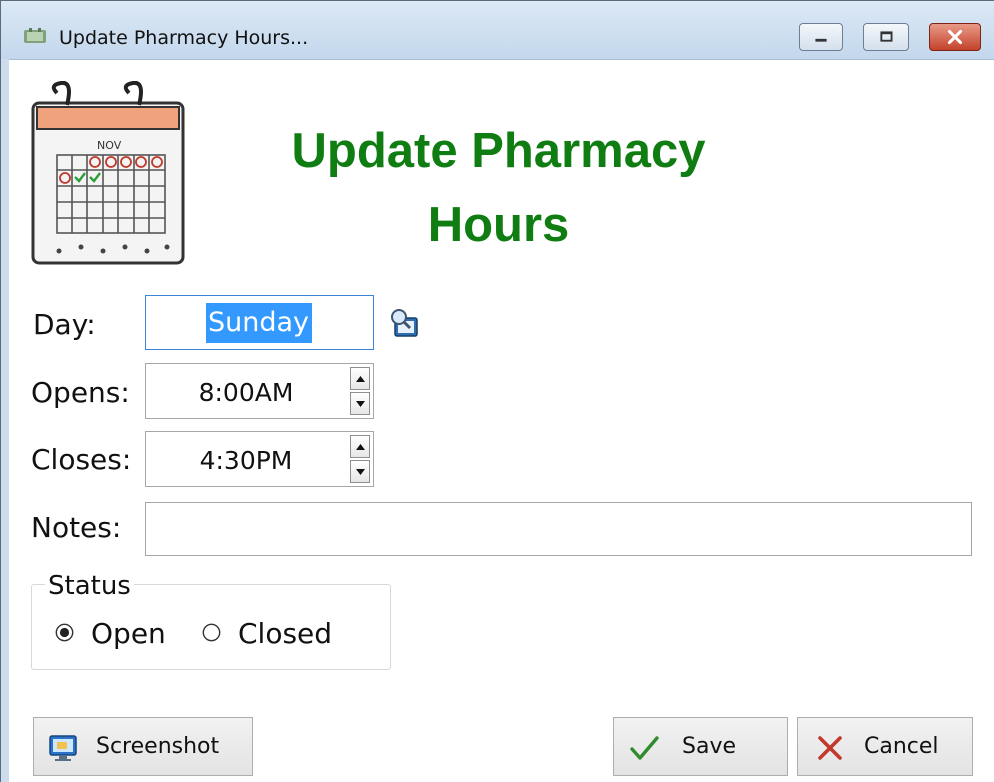 This screenshot has height=782, width=994. Describe the element at coordinates (246, 460) in the screenshot. I see `closes-time-value: 4:30PM` at that location.